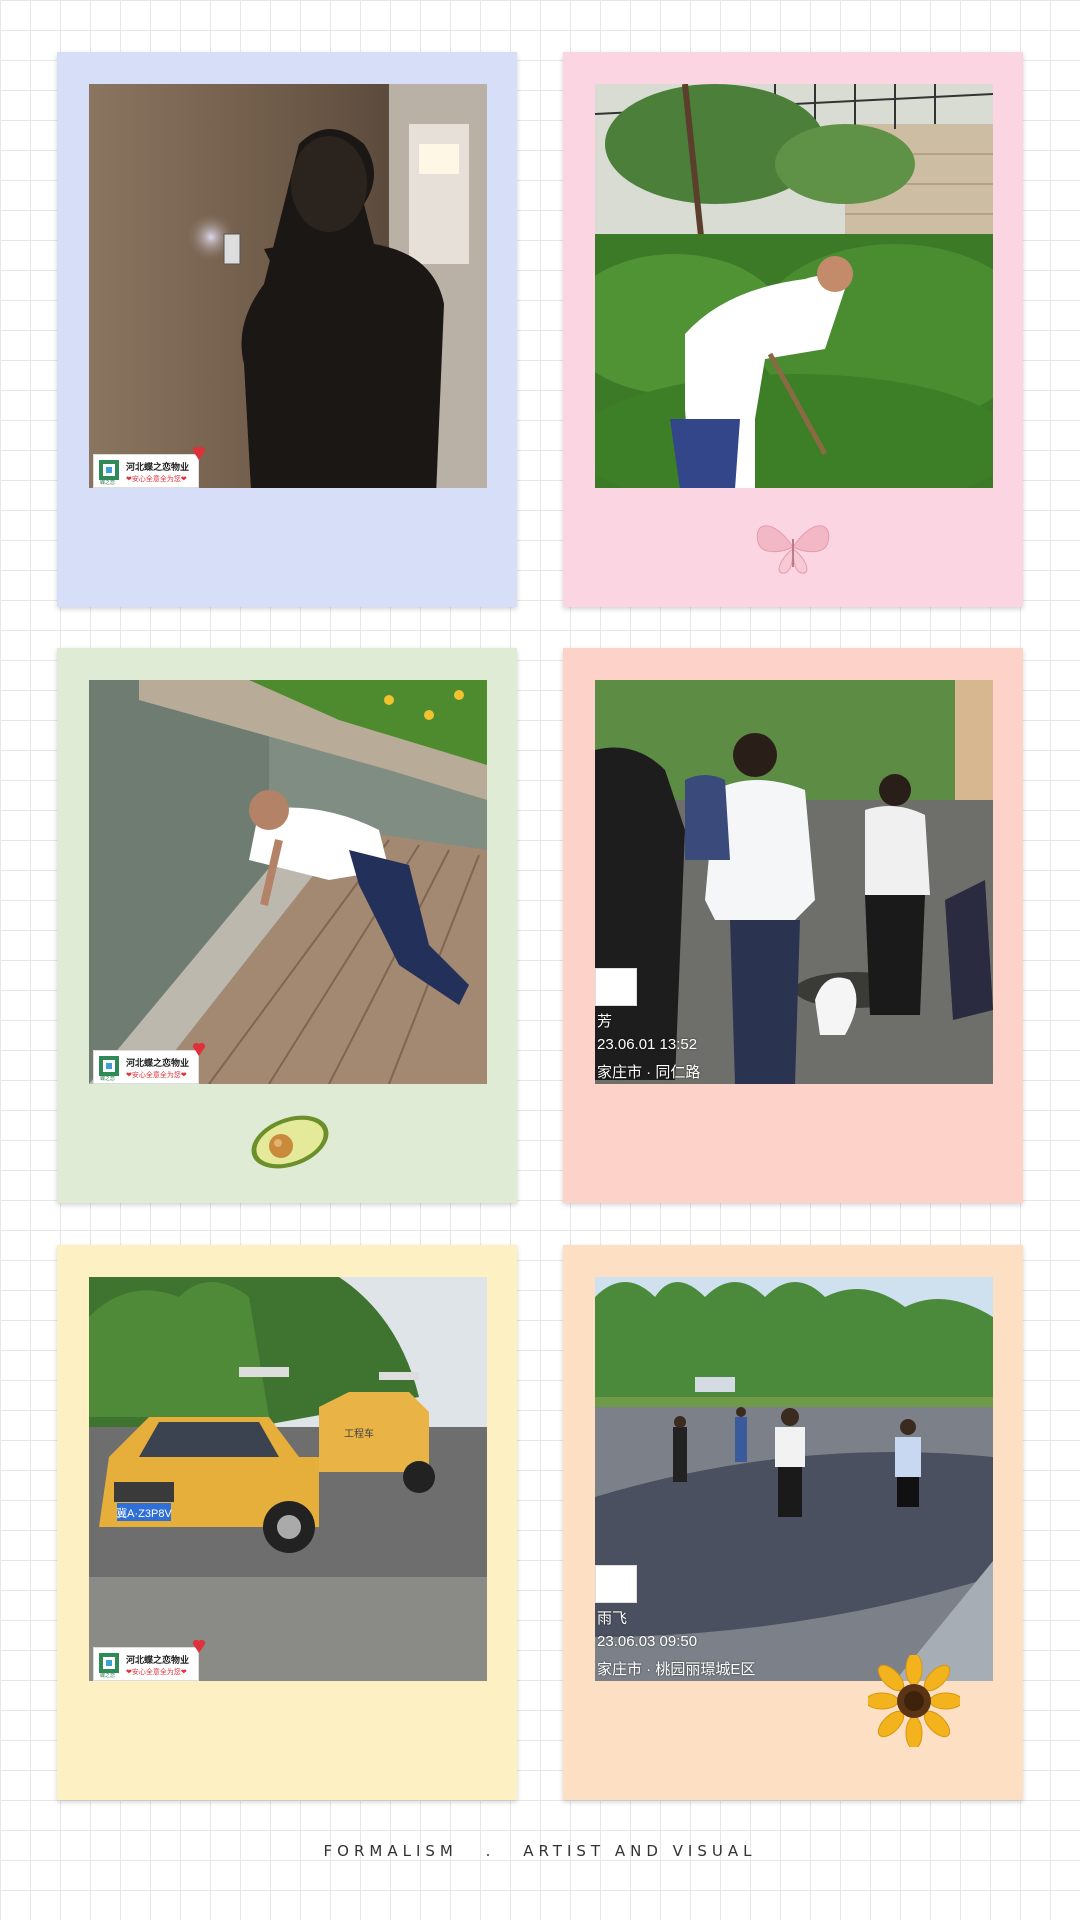 The height and width of the screenshot is (1920, 1080). I want to click on photo-5: 冀A·Z3P8V 工程车 蝶之恋 河北蝶之恋物业 ❤安心全意全为您❤, so click(288, 1479).